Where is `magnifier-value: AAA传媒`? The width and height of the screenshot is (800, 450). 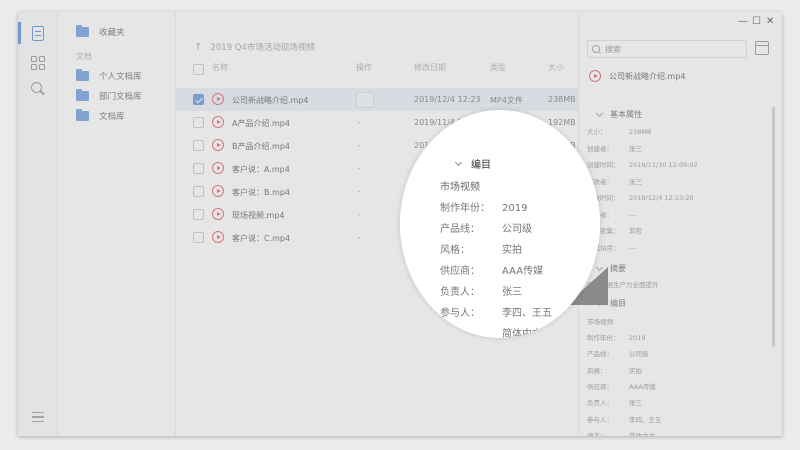
magnifier-value: AAA传媒 is located at coordinates (523, 271).